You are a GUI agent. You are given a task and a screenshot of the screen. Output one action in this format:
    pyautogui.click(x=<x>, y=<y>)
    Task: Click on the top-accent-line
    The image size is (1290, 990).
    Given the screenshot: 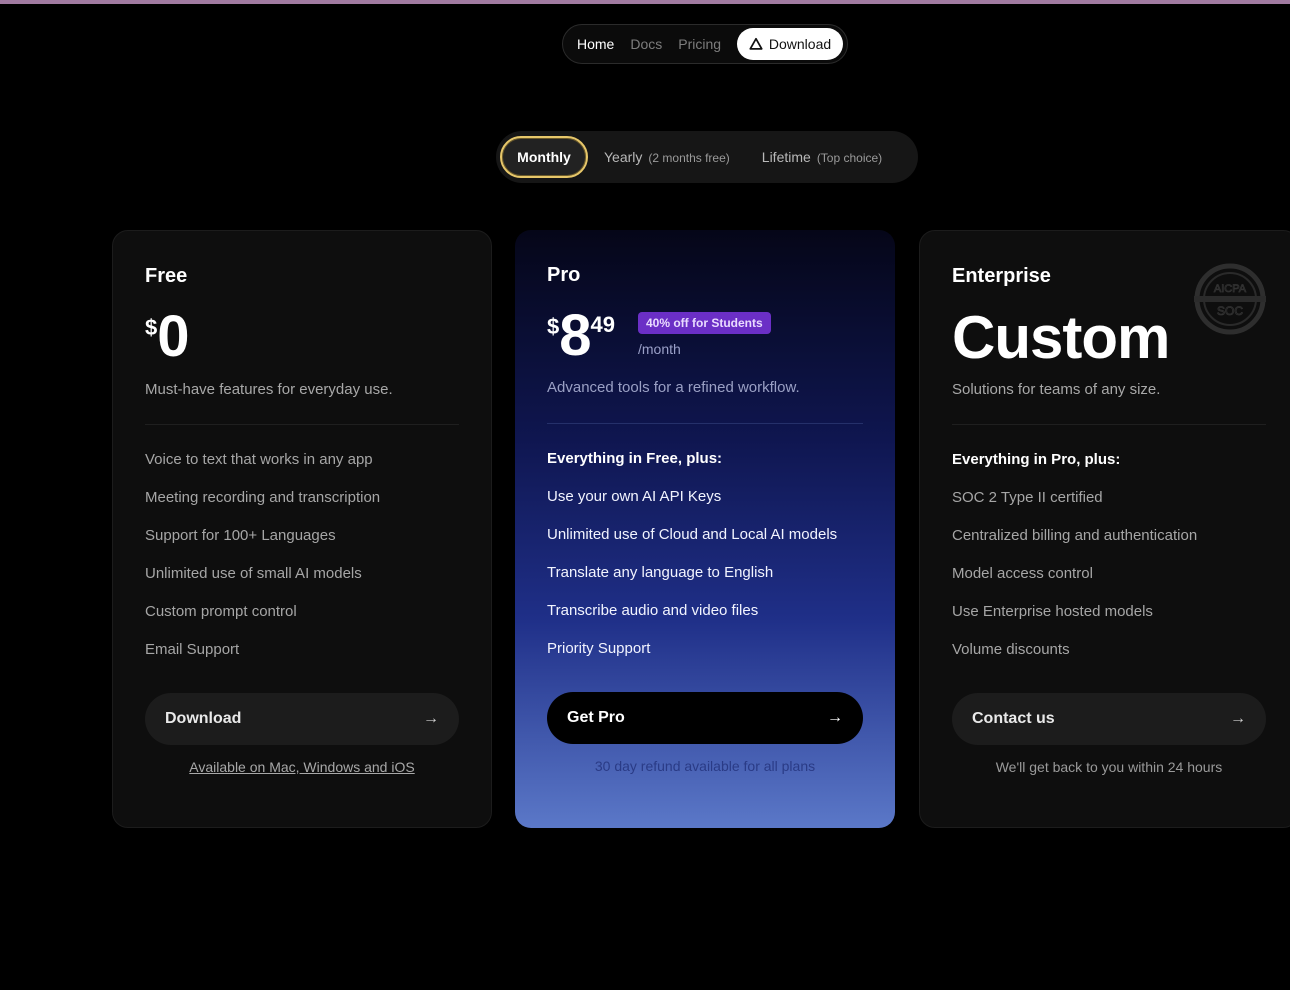 What is the action you would take?
    pyautogui.click(x=645, y=2)
    